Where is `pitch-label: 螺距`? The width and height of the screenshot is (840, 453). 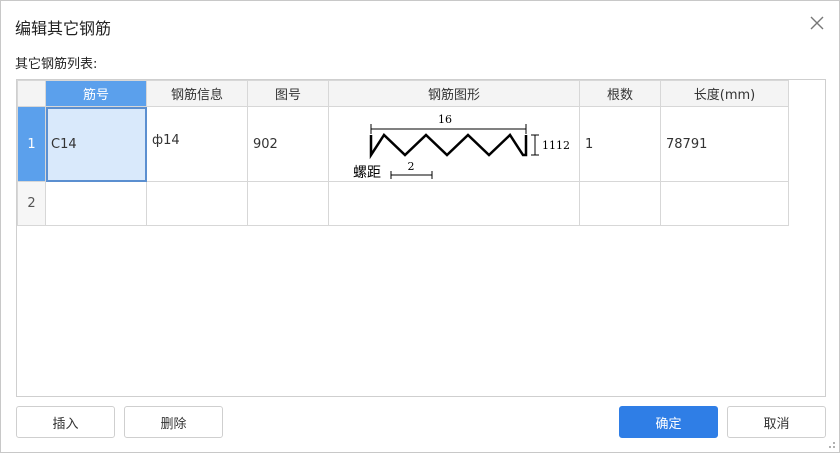
pitch-label: 螺距 is located at coordinates (367, 173).